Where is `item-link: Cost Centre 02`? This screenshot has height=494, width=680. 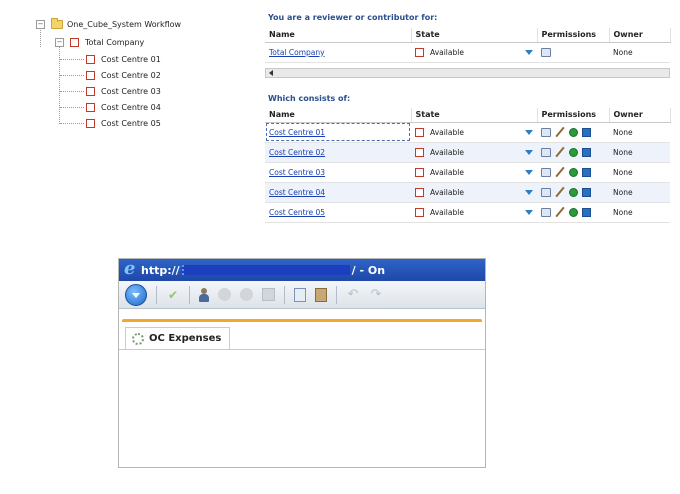
item-link: Cost Centre 02 is located at coordinates (297, 152).